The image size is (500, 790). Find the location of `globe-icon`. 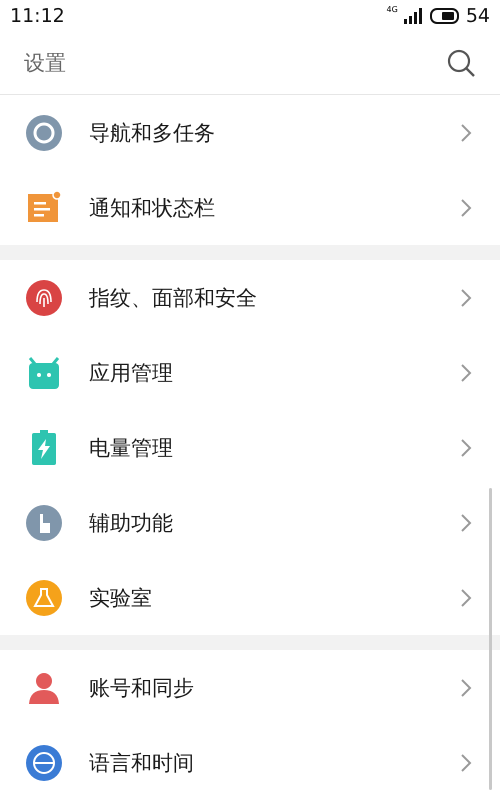

globe-icon is located at coordinates (44, 762).